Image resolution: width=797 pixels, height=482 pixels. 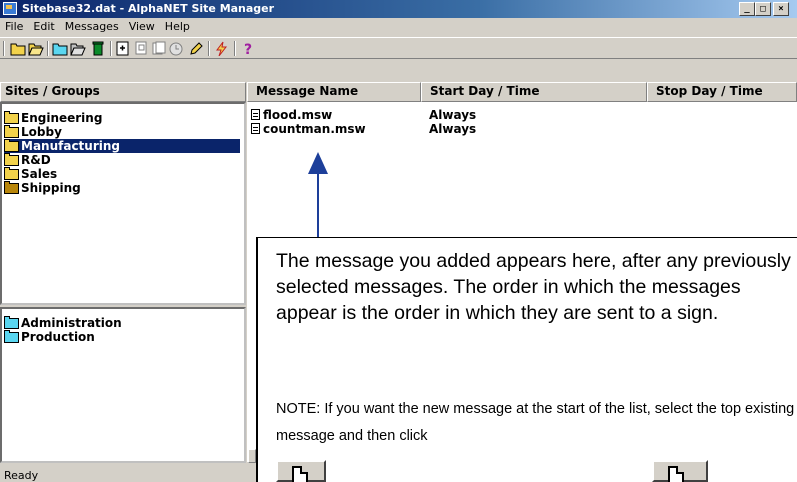 I want to click on signs-tree-pane: Administration Production, so click(x=123, y=385).